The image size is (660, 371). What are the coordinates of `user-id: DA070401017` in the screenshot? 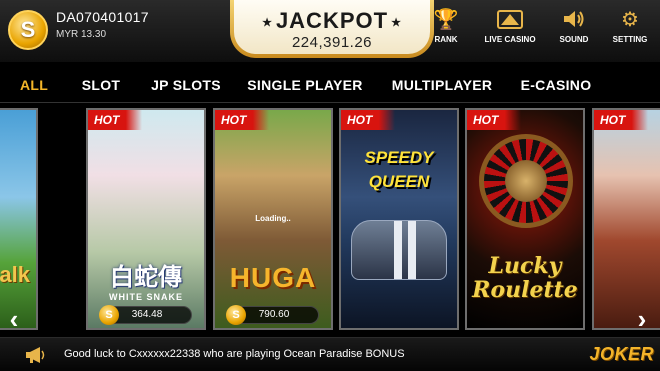 It's located at (102, 17).